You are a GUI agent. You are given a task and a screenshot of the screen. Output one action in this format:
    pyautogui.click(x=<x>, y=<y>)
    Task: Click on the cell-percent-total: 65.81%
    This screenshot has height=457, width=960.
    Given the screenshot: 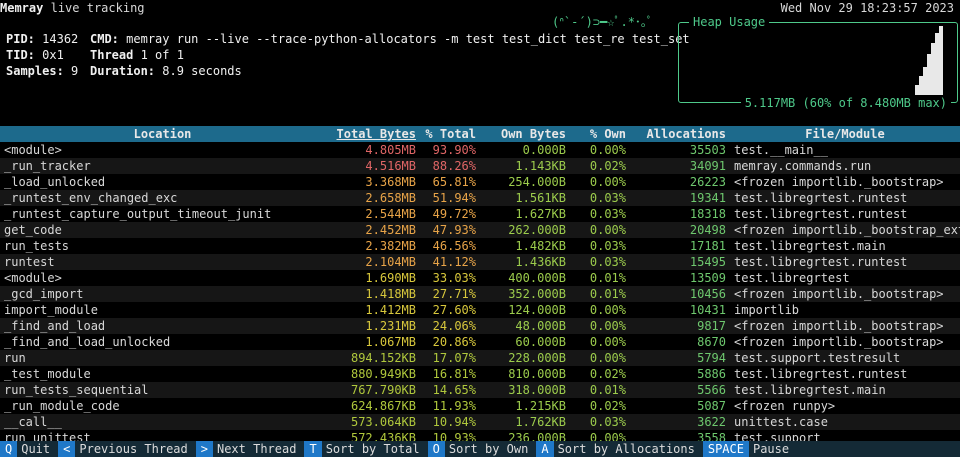 What is the action you would take?
    pyautogui.click(x=454, y=182)
    